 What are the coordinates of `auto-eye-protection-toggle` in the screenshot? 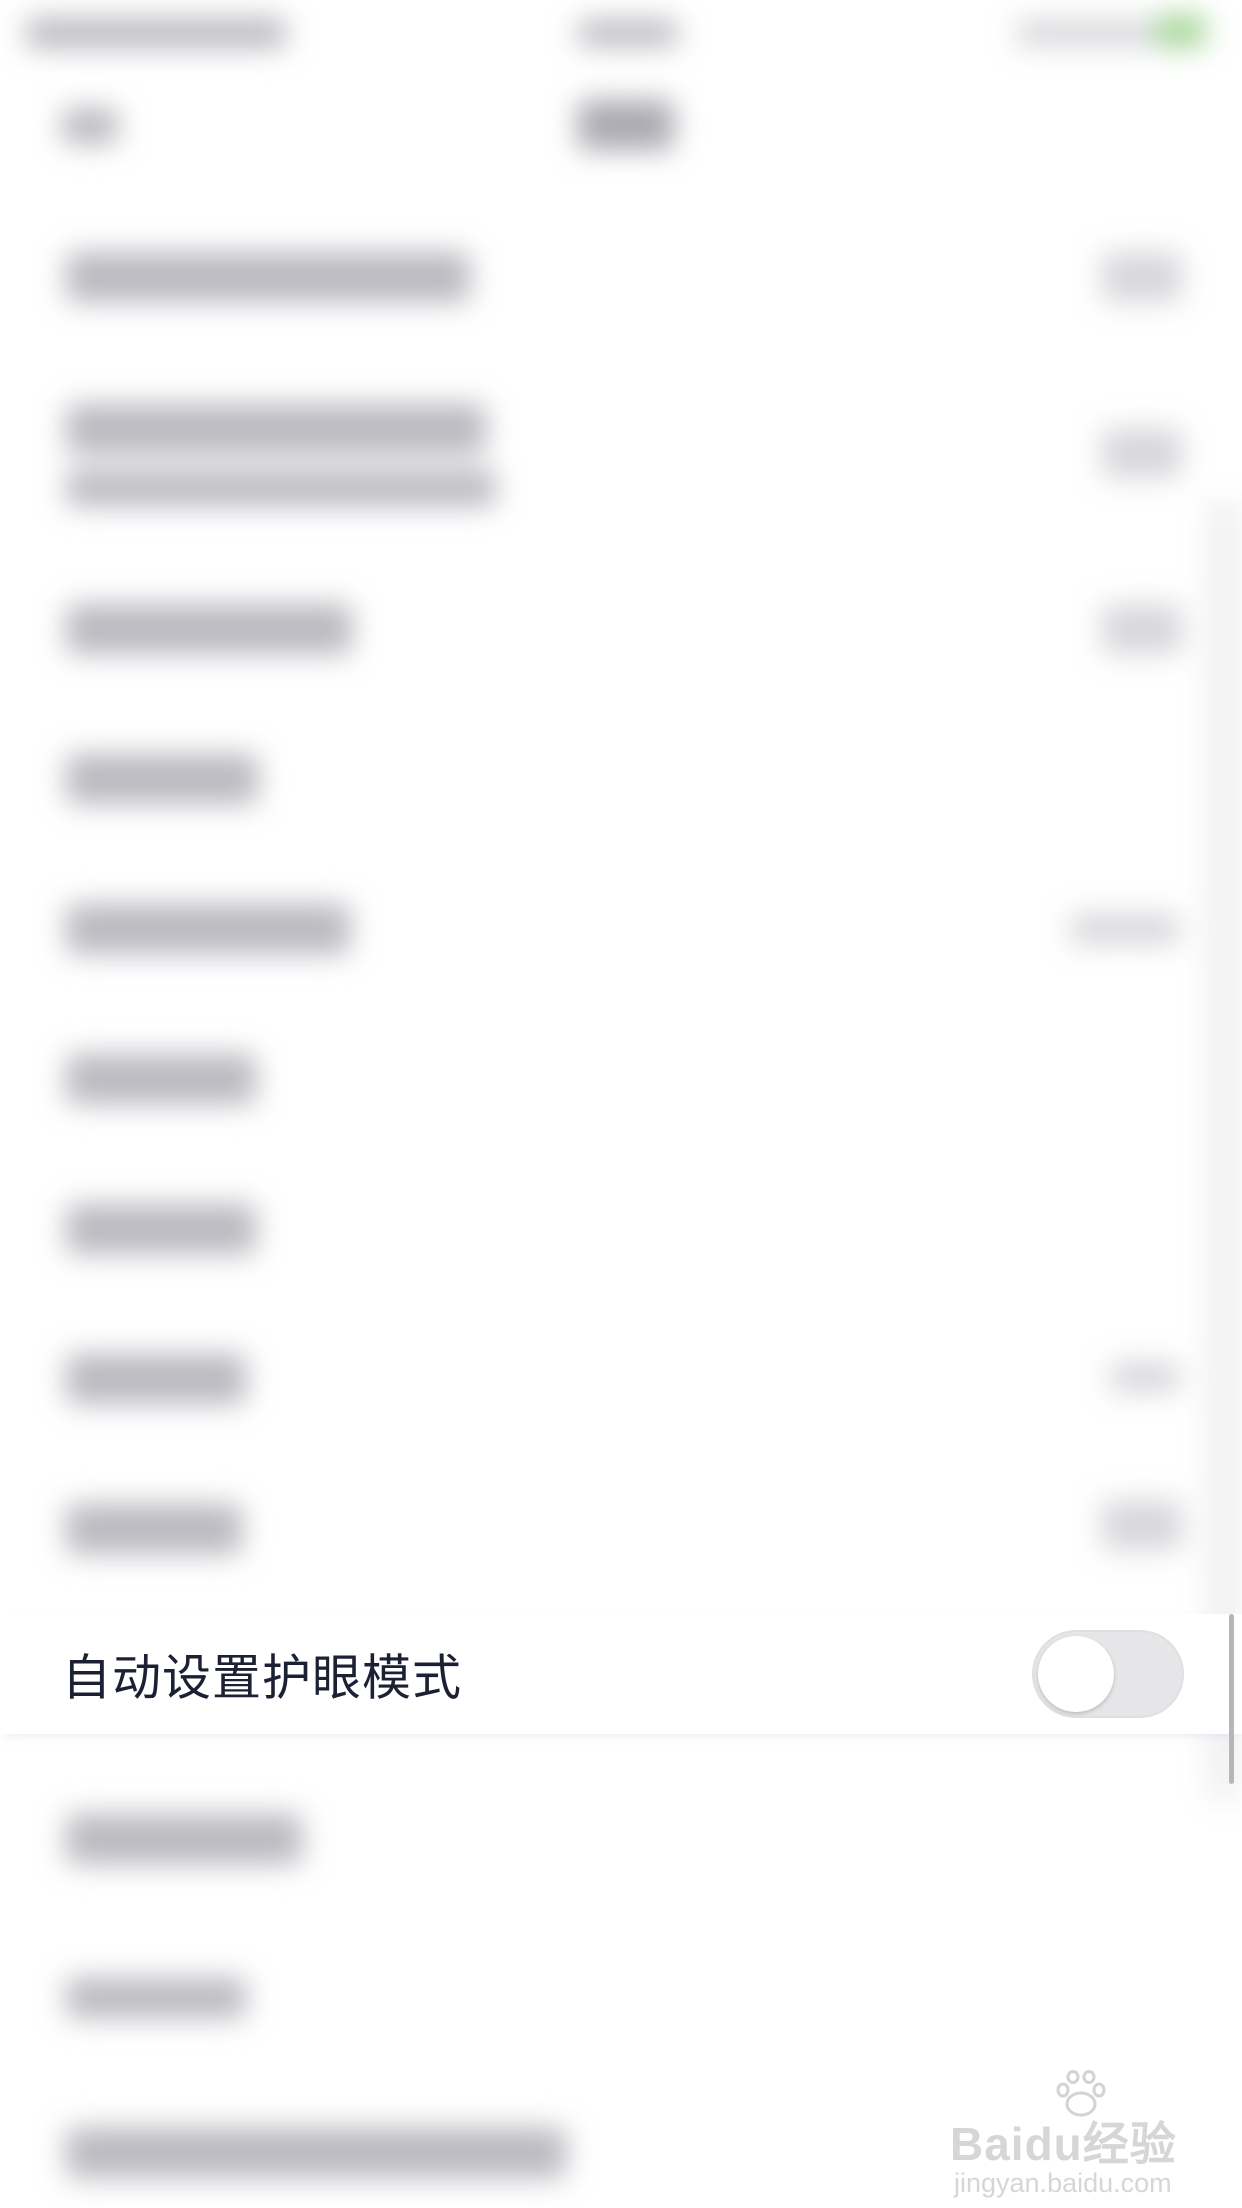 It's located at (1108, 1674).